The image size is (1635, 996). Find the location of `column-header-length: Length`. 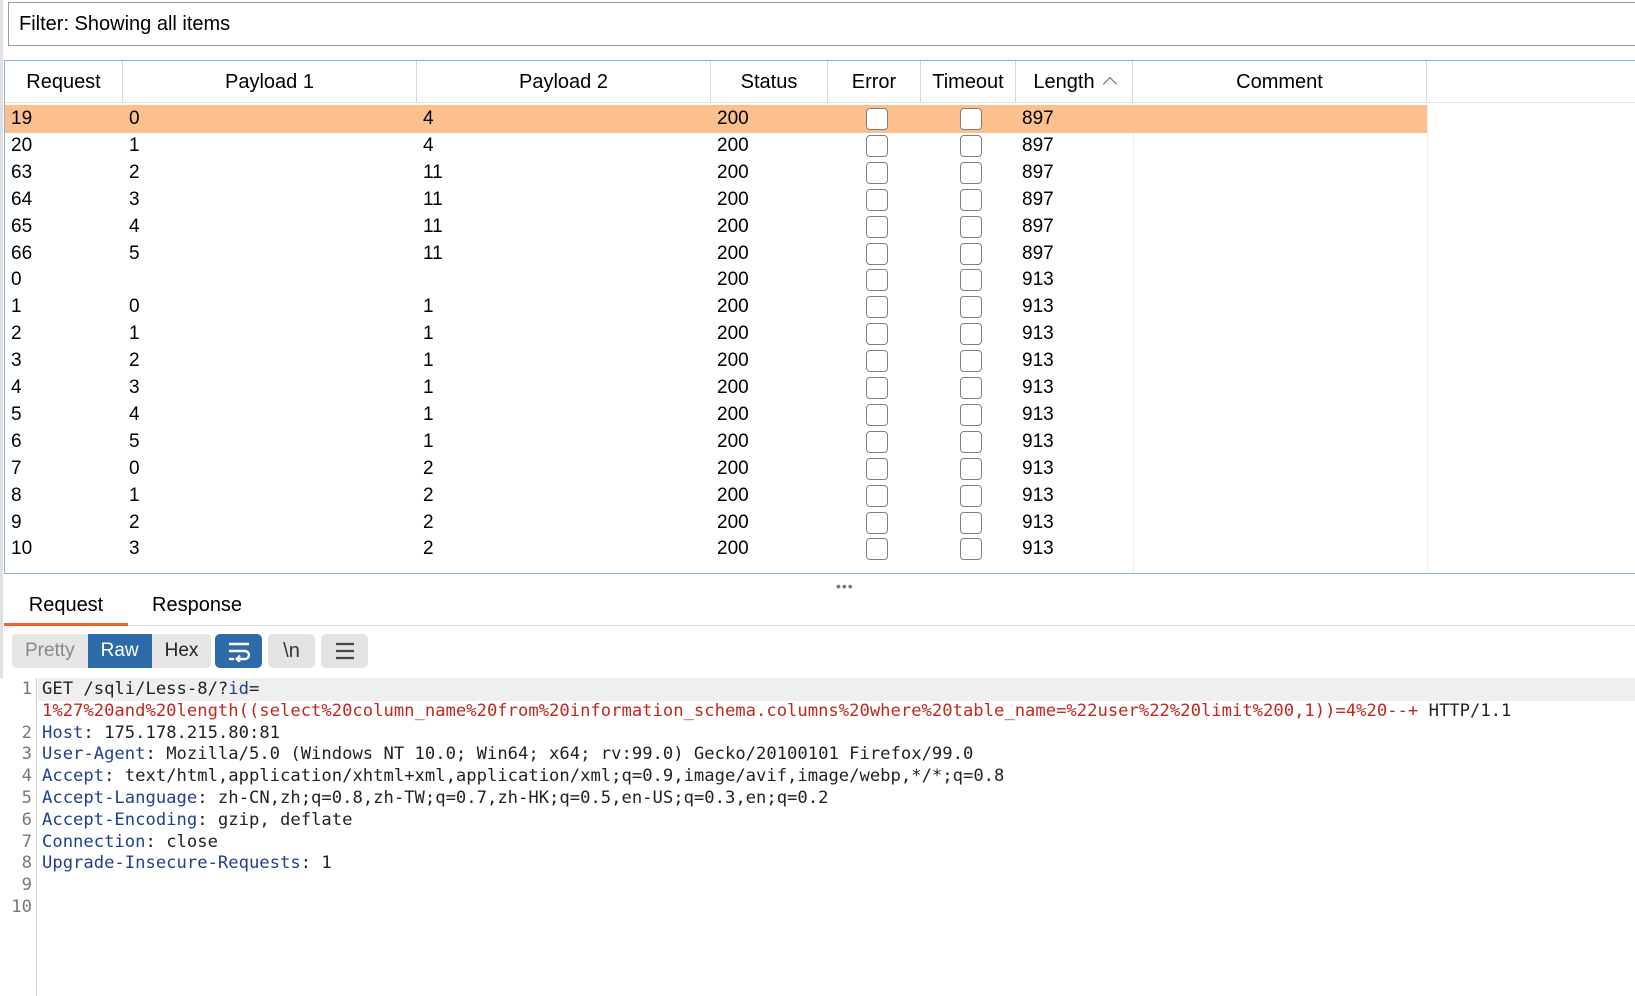

column-header-length: Length is located at coordinates (1074, 82).